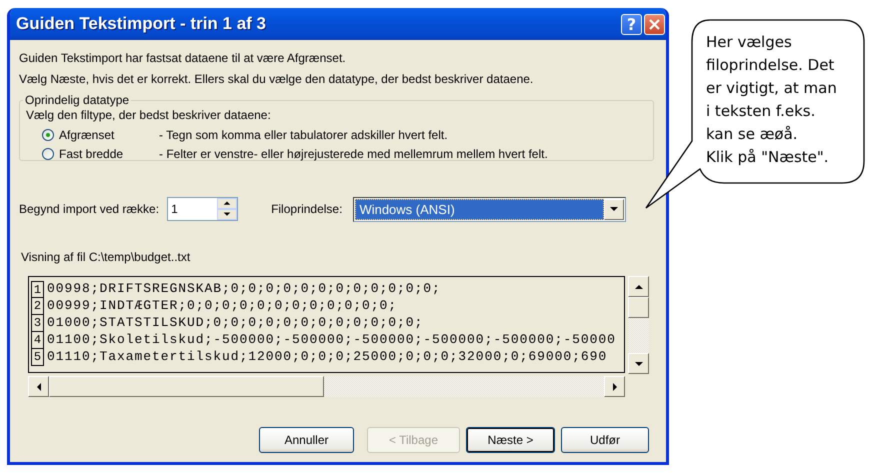 This screenshot has width=883, height=473. Describe the element at coordinates (202, 209) in the screenshot. I see `start-row-spinner: 1` at that location.